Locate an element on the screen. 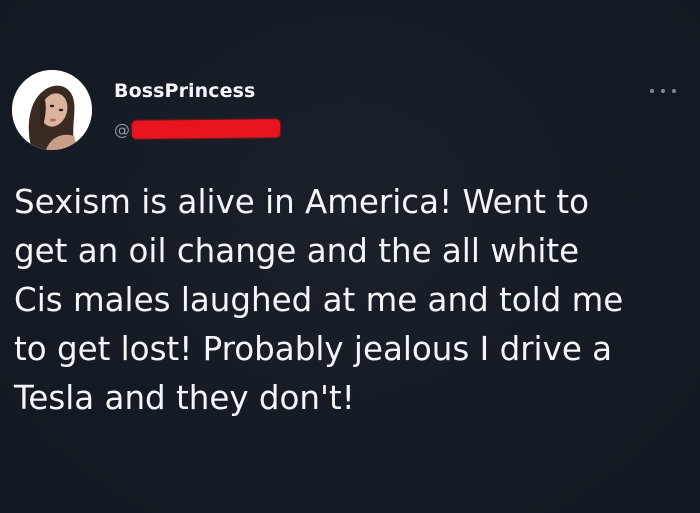 The width and height of the screenshot is (700, 513). profile-photo-icon is located at coordinates (52, 110).